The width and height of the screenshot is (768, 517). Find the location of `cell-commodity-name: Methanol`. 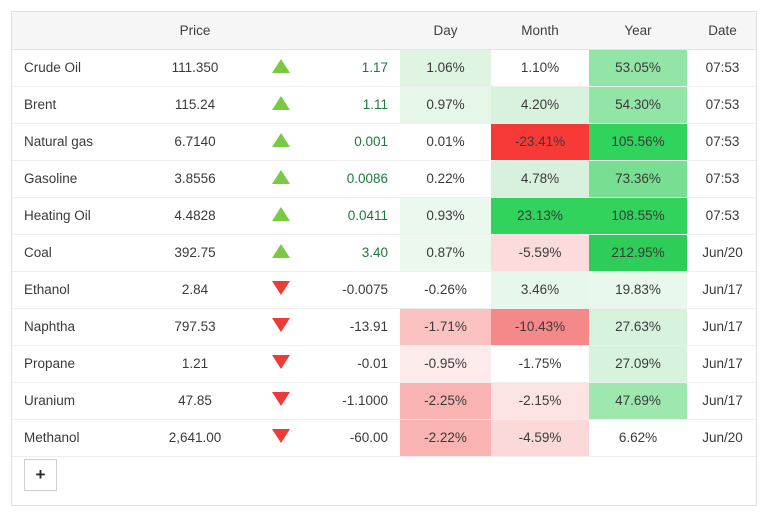

cell-commodity-name: Methanol is located at coordinates (76, 438).